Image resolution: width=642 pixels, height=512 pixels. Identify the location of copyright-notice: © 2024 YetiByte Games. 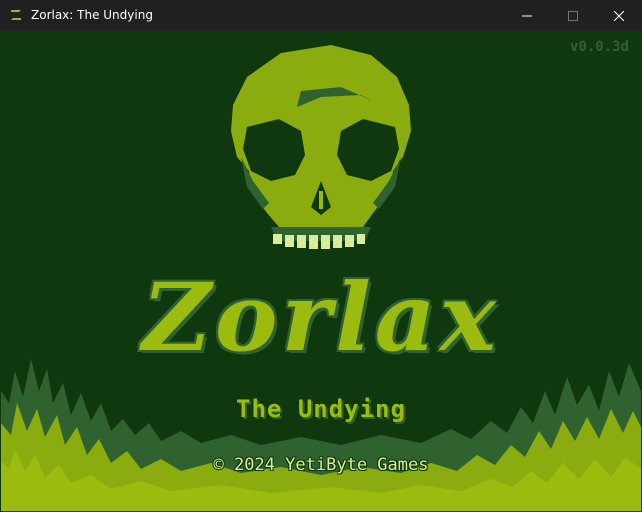
(321, 465).